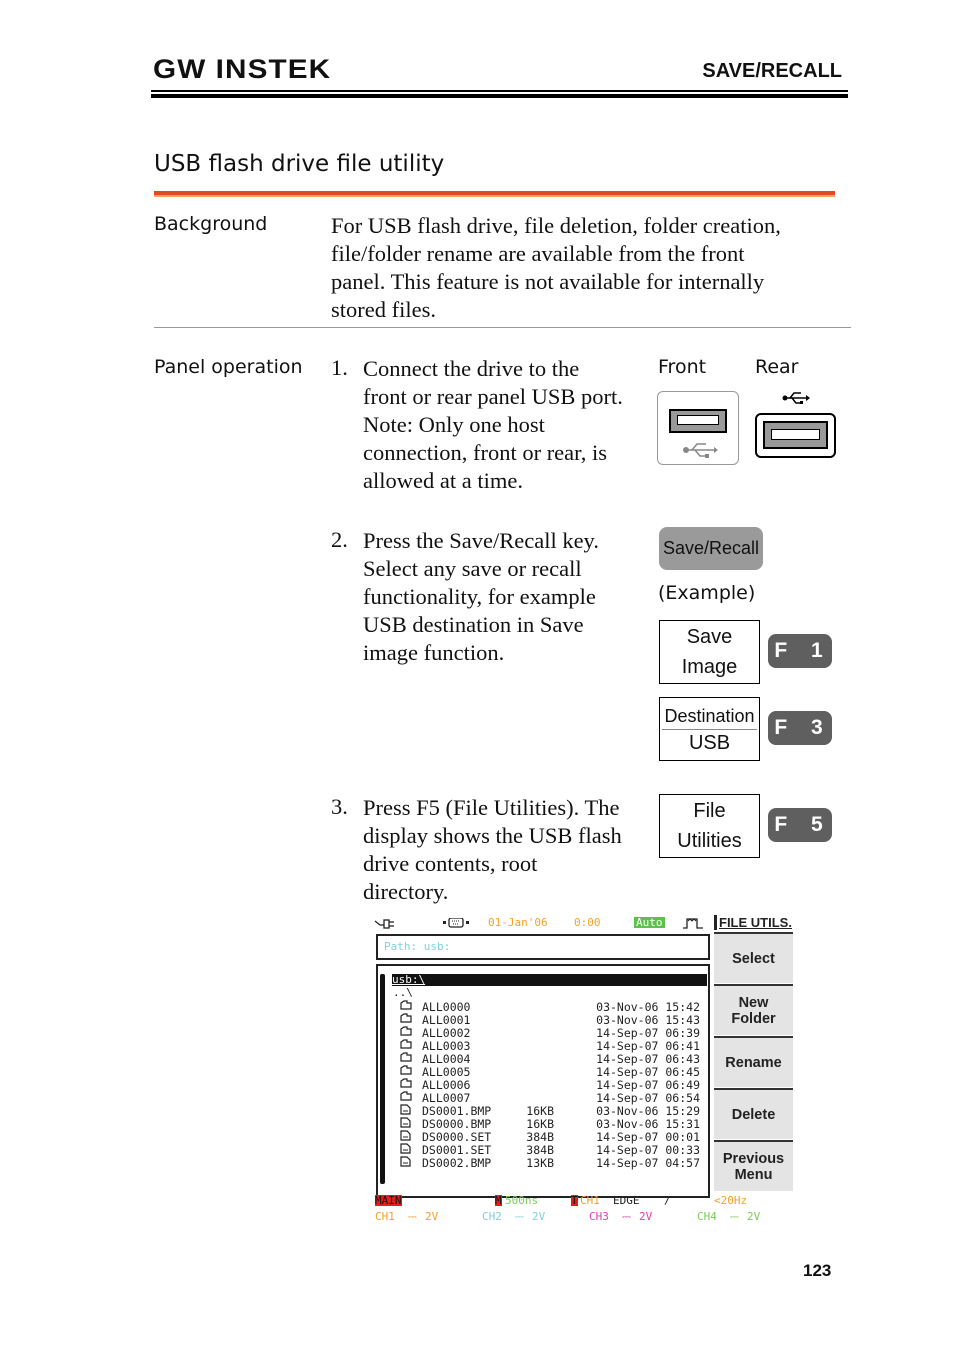 The height and width of the screenshot is (1349, 954). I want to click on header-rule-thick, so click(499, 96).